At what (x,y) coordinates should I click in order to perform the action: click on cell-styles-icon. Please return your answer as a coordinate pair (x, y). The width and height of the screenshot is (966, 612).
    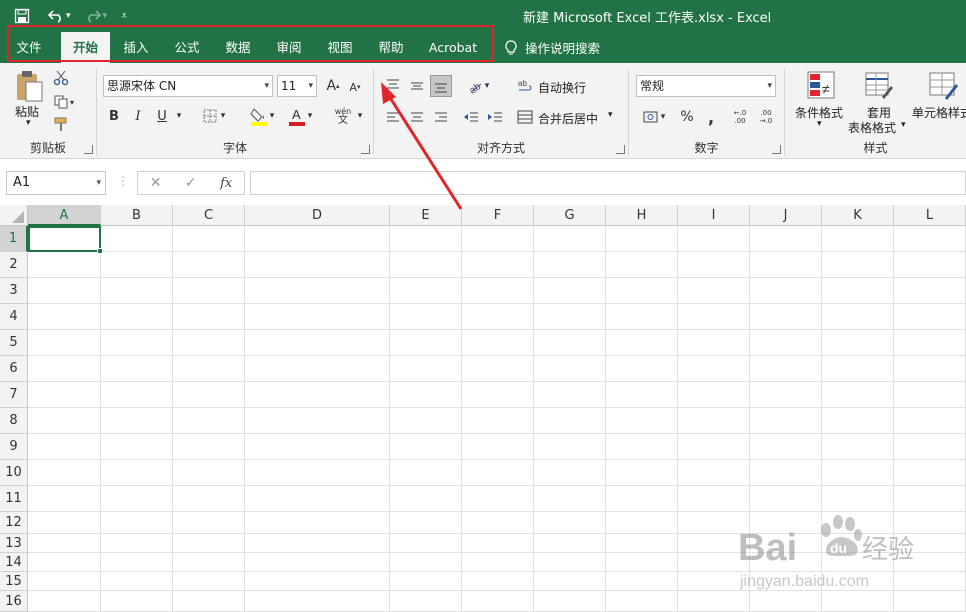
    Looking at the image, I should click on (943, 85).